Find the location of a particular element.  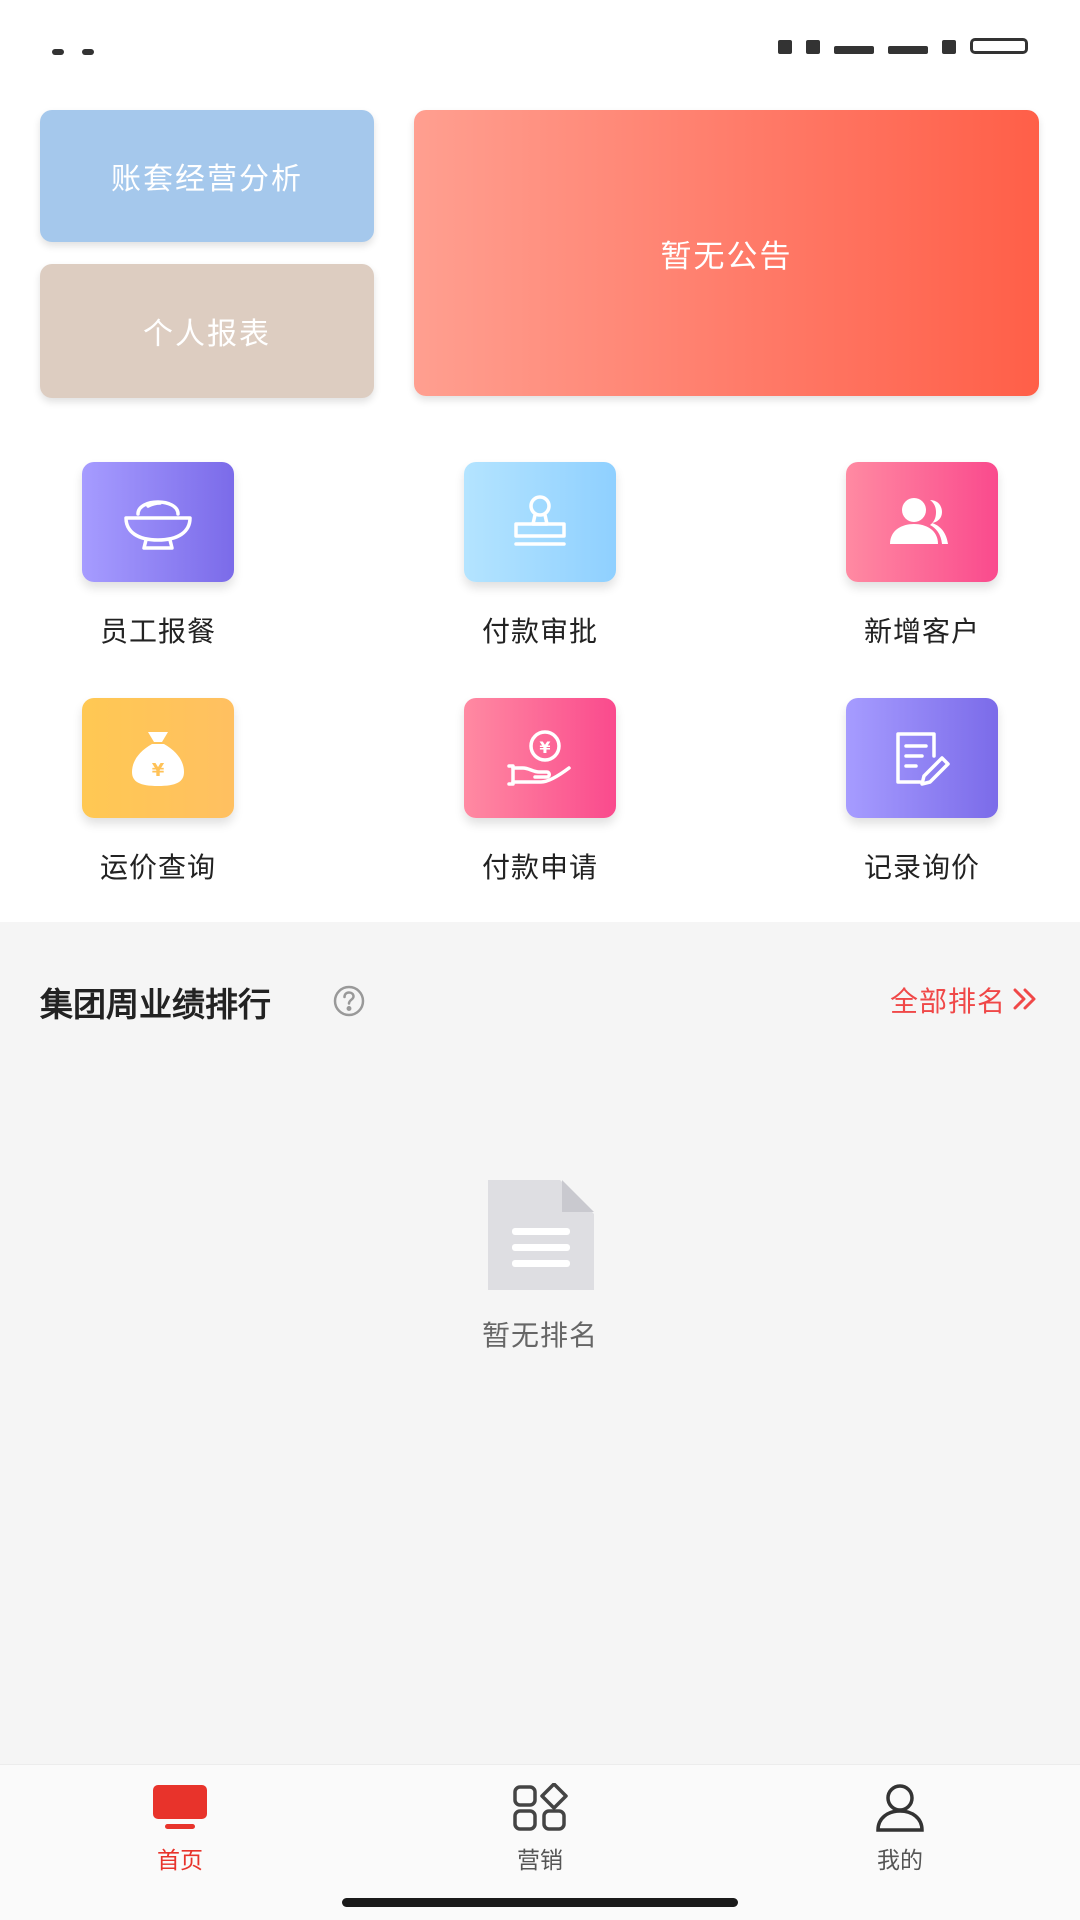

nav-item-home: 首页 is located at coordinates (180, 1830).